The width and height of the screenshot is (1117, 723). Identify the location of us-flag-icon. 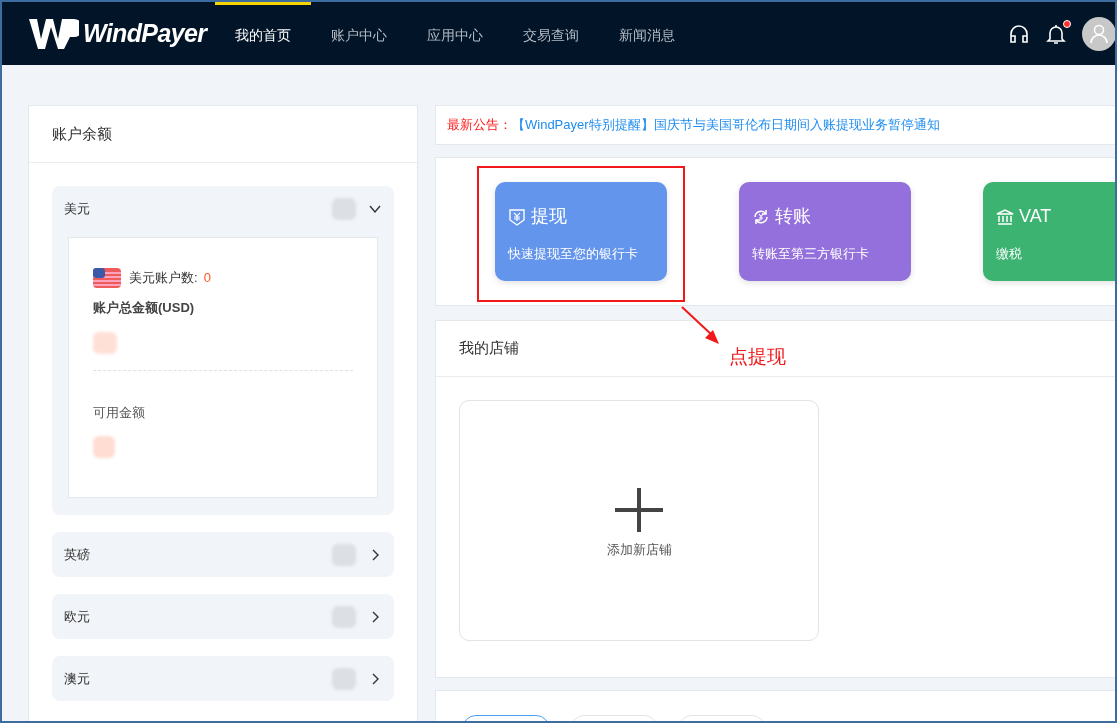
(107, 278).